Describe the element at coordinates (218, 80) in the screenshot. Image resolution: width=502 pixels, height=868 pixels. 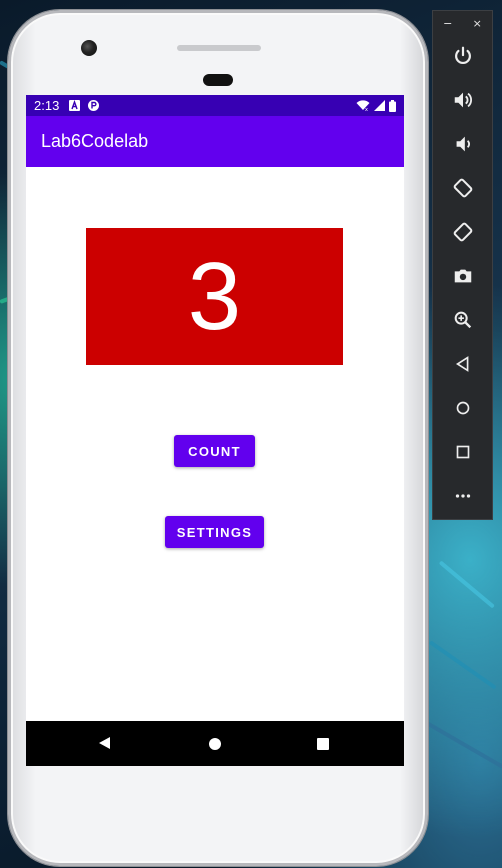
I see `phone-earpiece` at that location.